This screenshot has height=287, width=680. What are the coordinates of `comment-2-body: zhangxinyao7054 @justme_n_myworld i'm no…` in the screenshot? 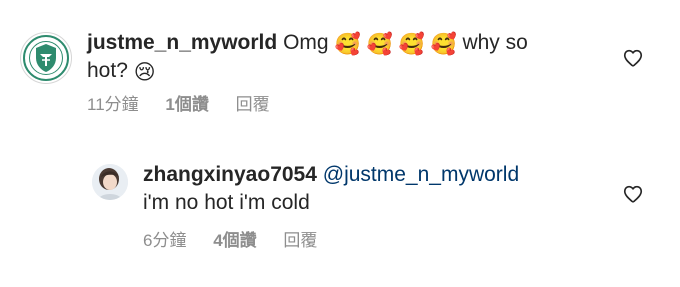 It's located at (378, 189).